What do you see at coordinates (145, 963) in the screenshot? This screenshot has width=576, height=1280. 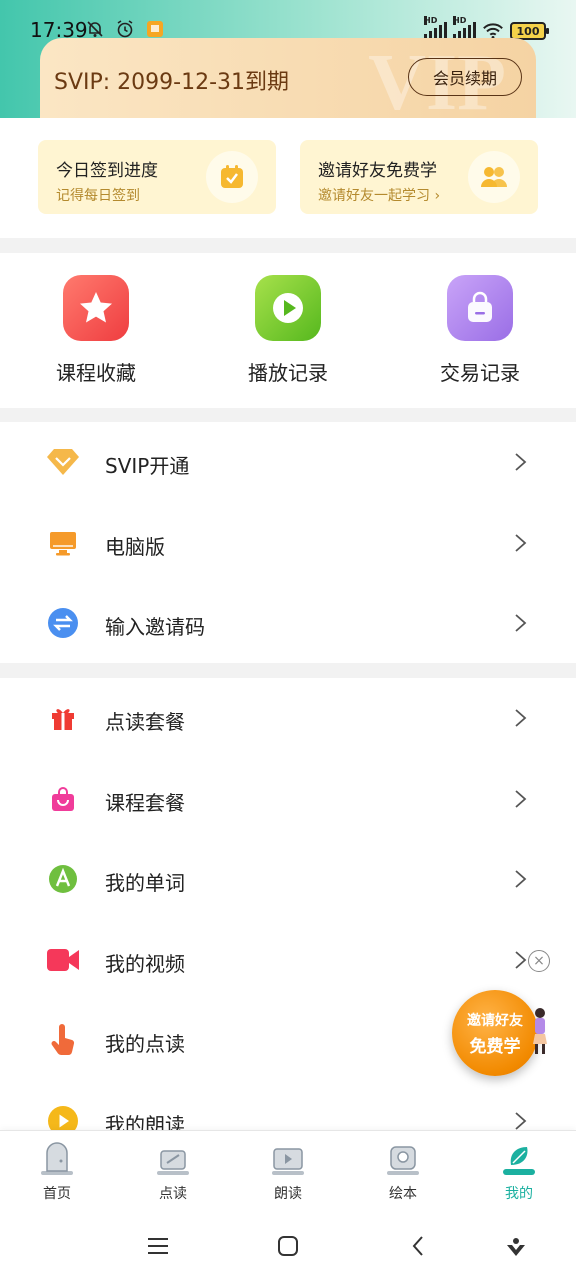 I see `menu-label: 我的视频` at bounding box center [145, 963].